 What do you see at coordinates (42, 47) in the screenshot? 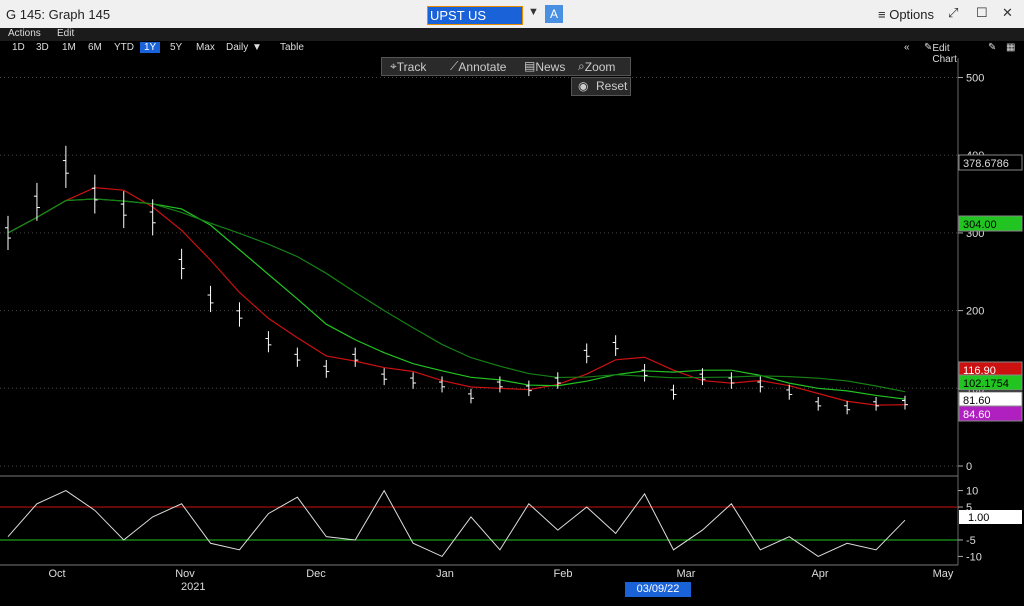
I see `range-3d: 3D` at bounding box center [42, 47].